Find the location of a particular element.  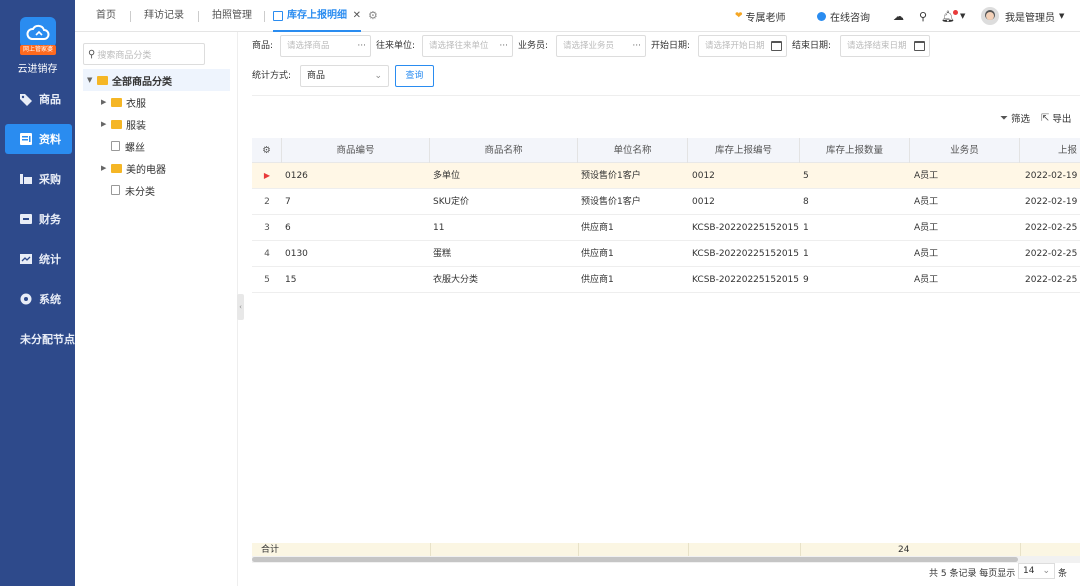

sidebar-item-system: 系统 is located at coordinates (37, 299).